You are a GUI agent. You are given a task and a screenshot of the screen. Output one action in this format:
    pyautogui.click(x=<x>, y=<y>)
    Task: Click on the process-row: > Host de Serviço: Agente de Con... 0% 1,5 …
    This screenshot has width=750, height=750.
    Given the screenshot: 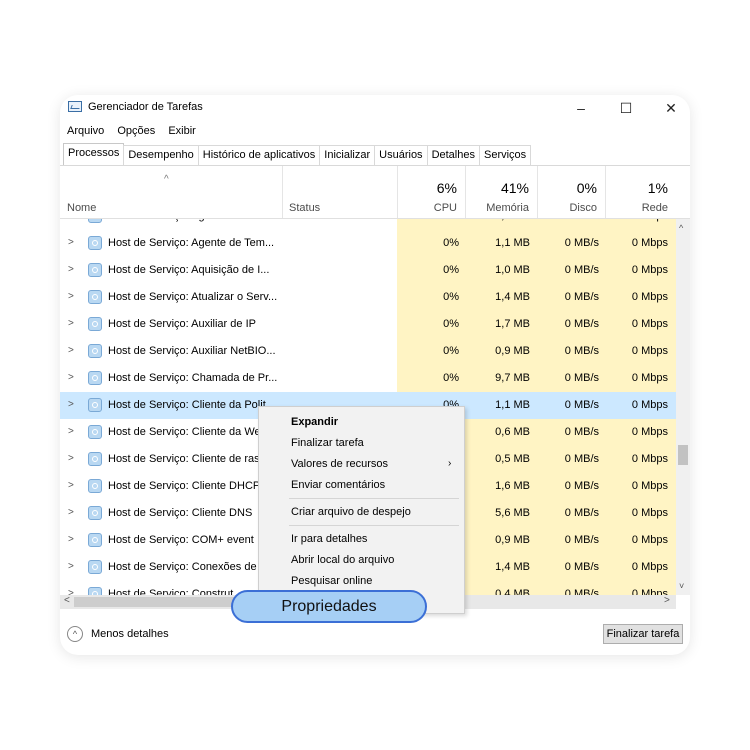 What is the action you would take?
    pyautogui.click(x=368, y=224)
    